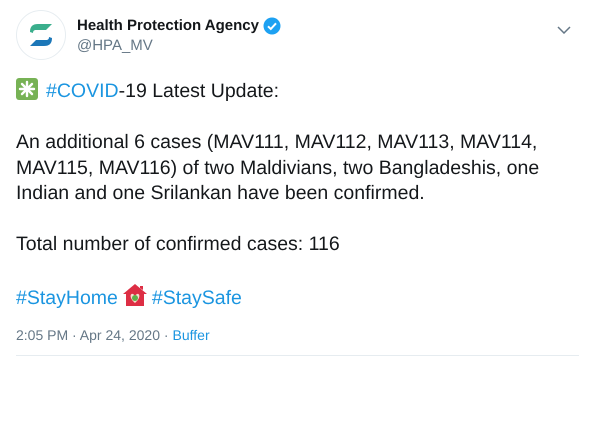 Image resolution: width=595 pixels, height=423 pixels. I want to click on author-handle: @HPA_MV, so click(179, 46).